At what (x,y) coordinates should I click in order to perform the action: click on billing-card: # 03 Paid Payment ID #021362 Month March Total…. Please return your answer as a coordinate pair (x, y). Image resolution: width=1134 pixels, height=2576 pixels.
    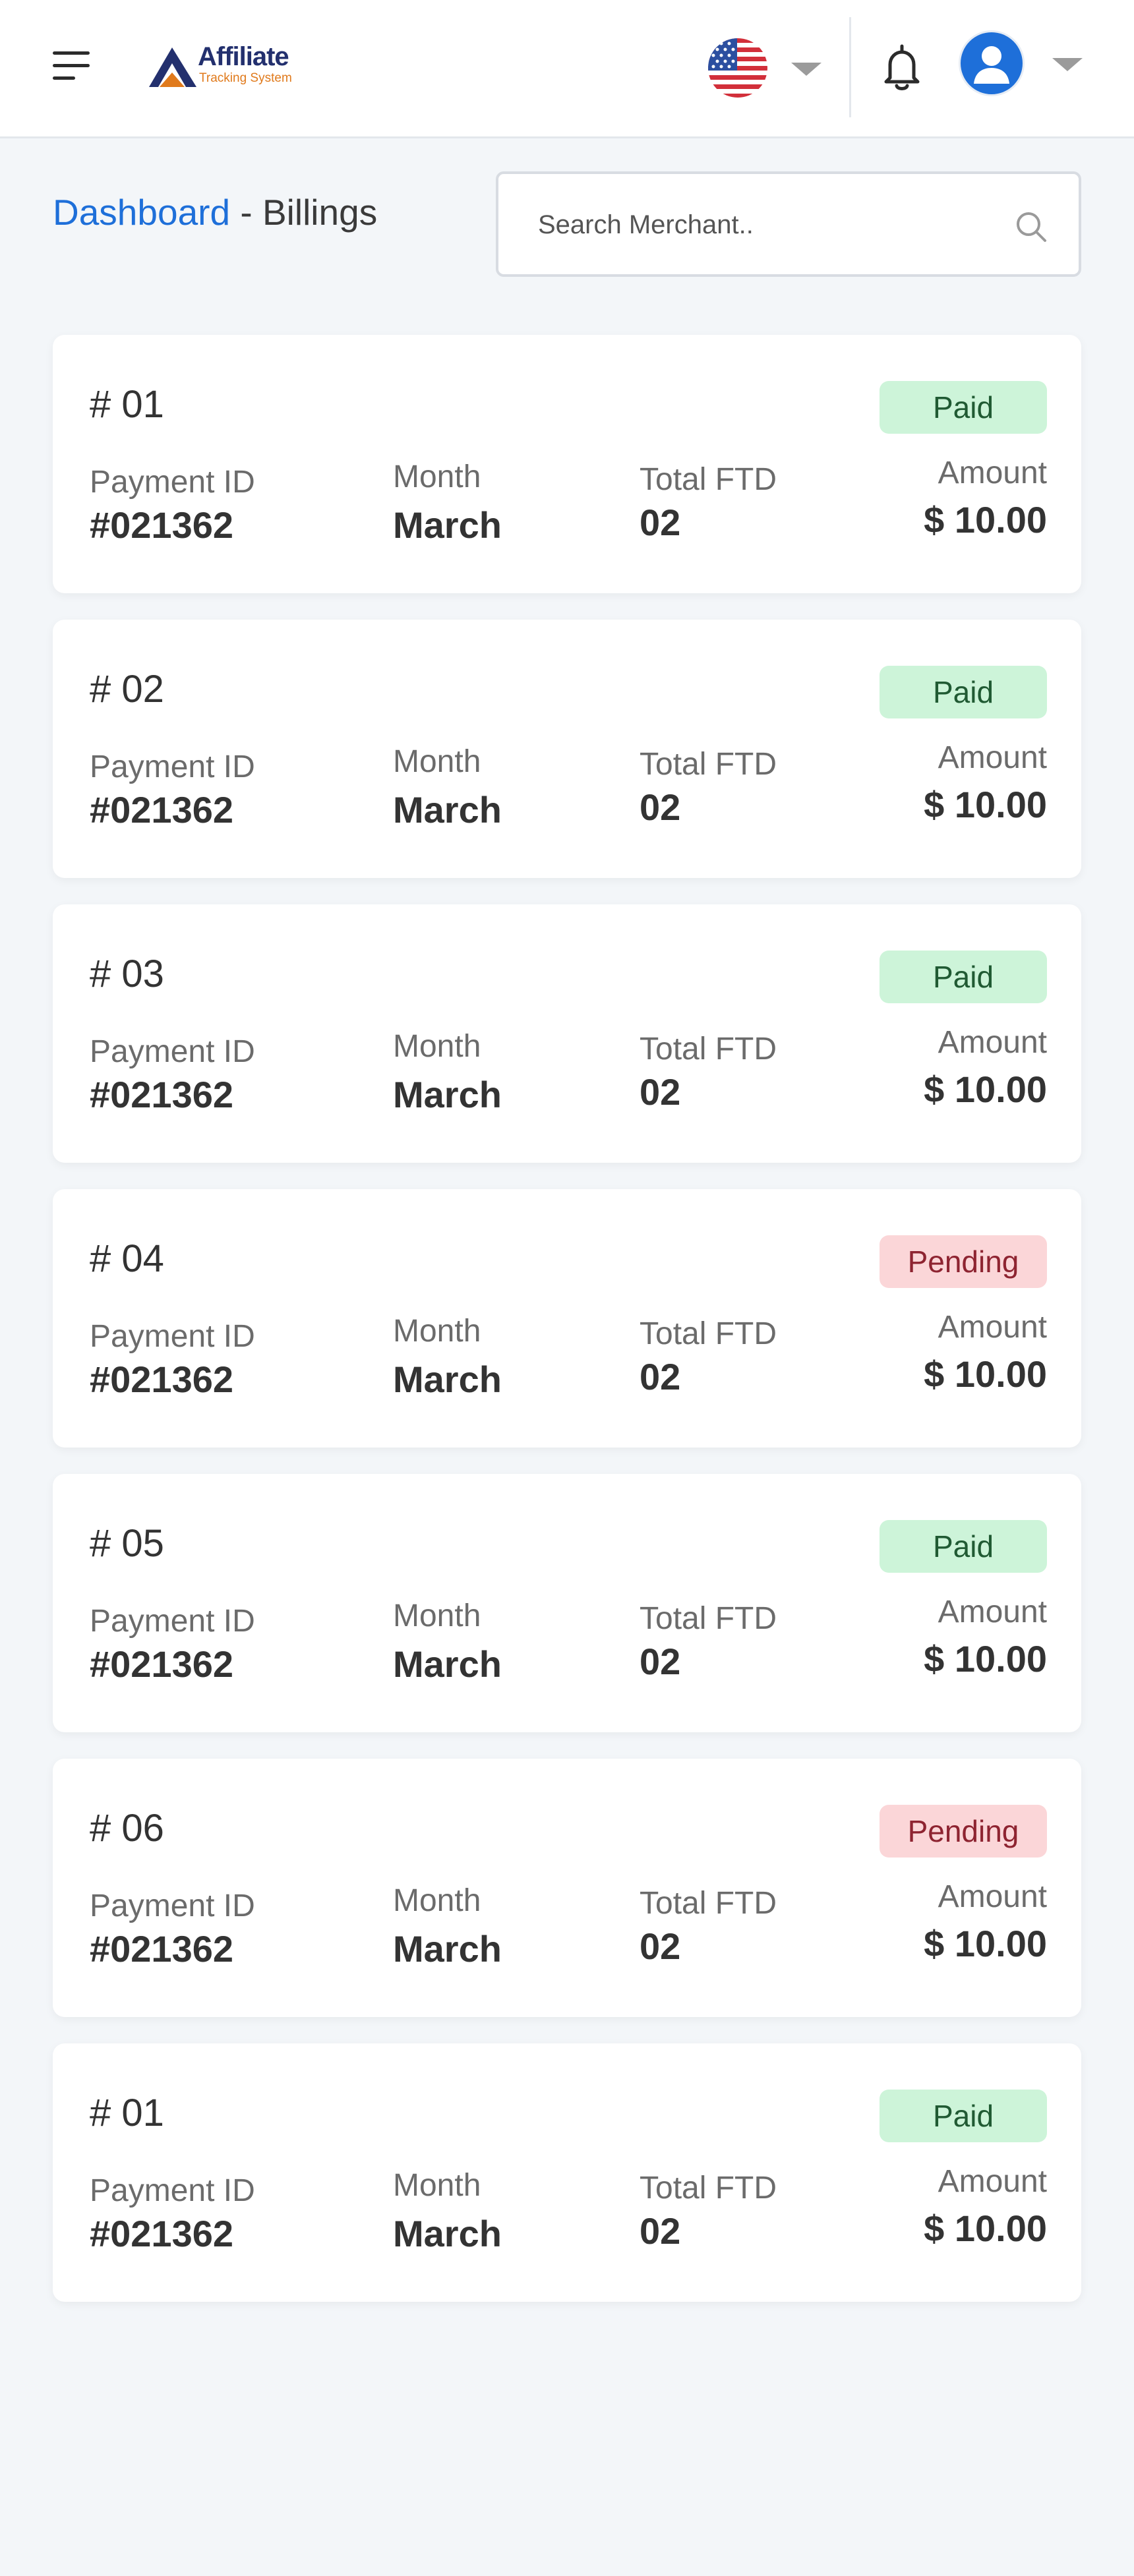
    Looking at the image, I should click on (567, 1033).